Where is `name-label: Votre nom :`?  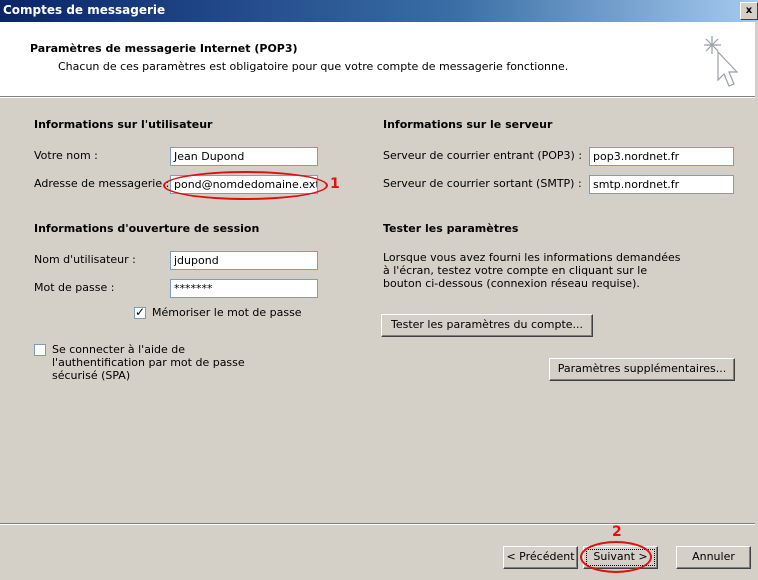 name-label: Votre nom : is located at coordinates (66, 155).